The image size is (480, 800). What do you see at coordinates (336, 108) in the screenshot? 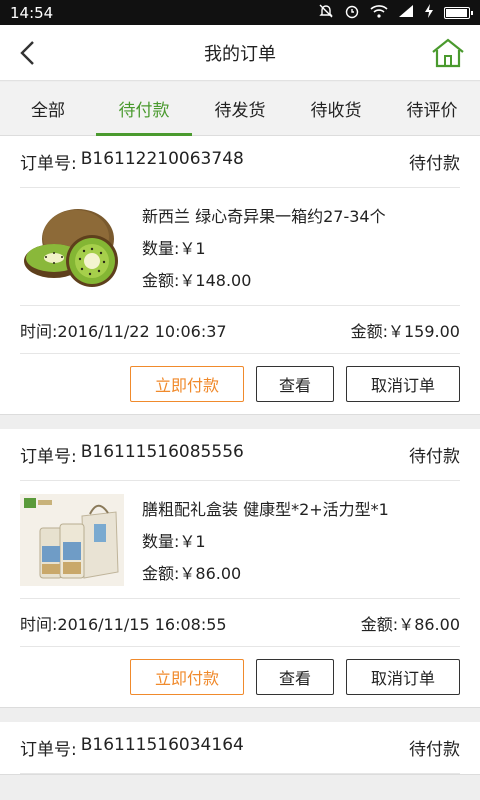
I see `tab-pending-receipt: 待收货` at bounding box center [336, 108].